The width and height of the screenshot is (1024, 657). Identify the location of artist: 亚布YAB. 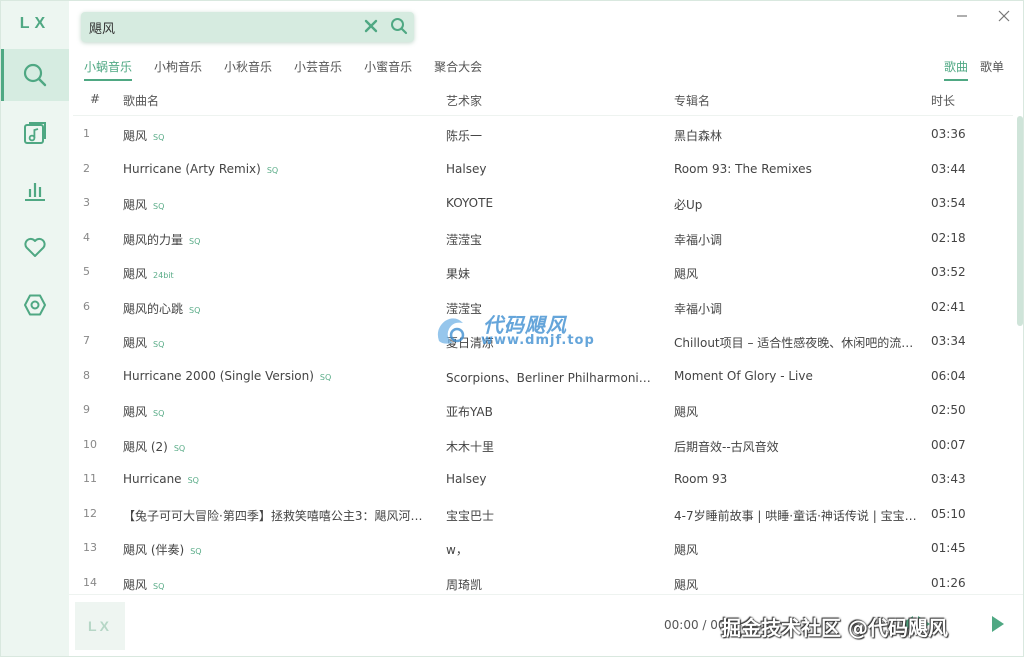
(469, 412).